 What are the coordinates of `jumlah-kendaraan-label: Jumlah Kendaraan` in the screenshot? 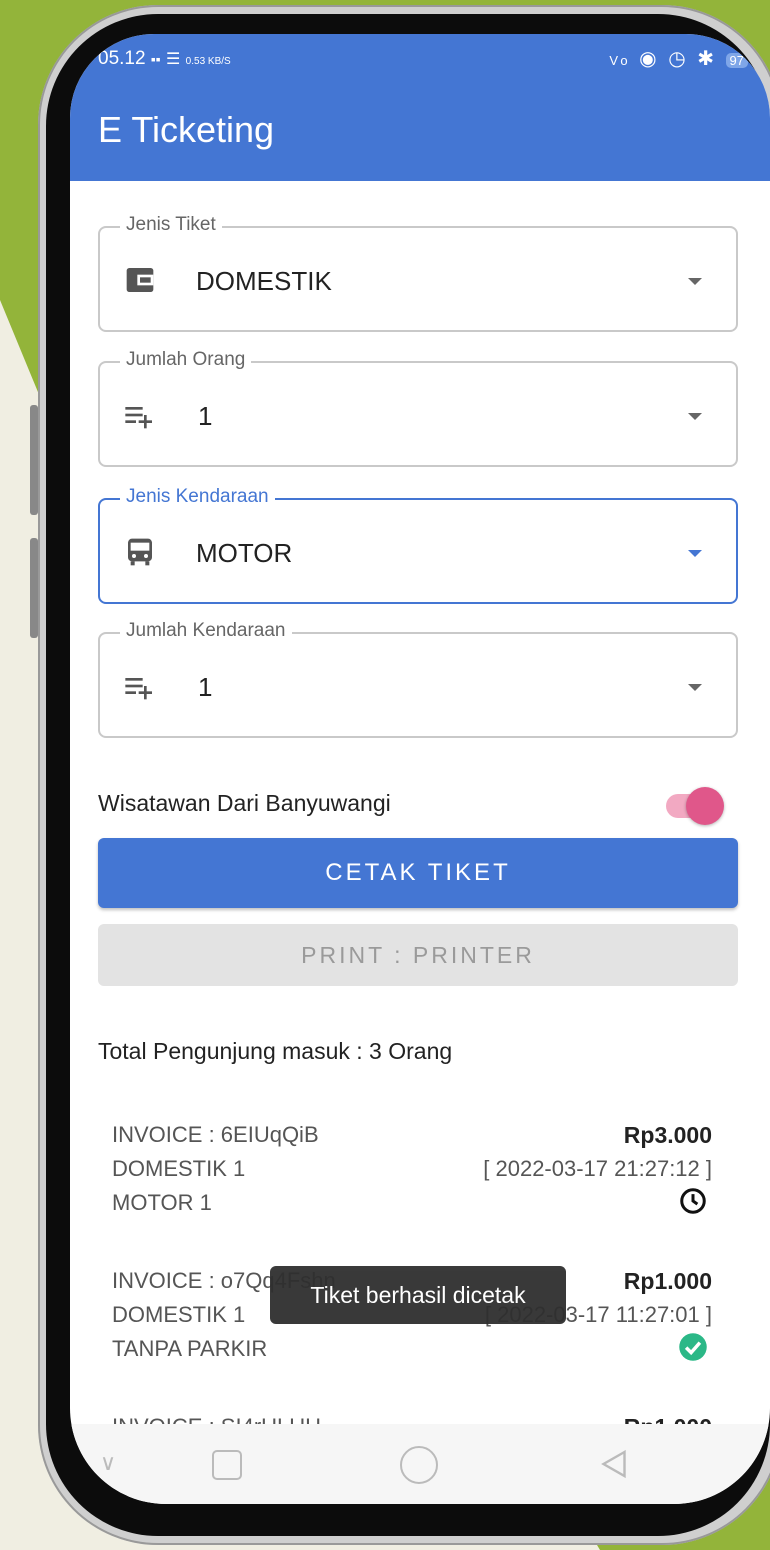 It's located at (206, 631).